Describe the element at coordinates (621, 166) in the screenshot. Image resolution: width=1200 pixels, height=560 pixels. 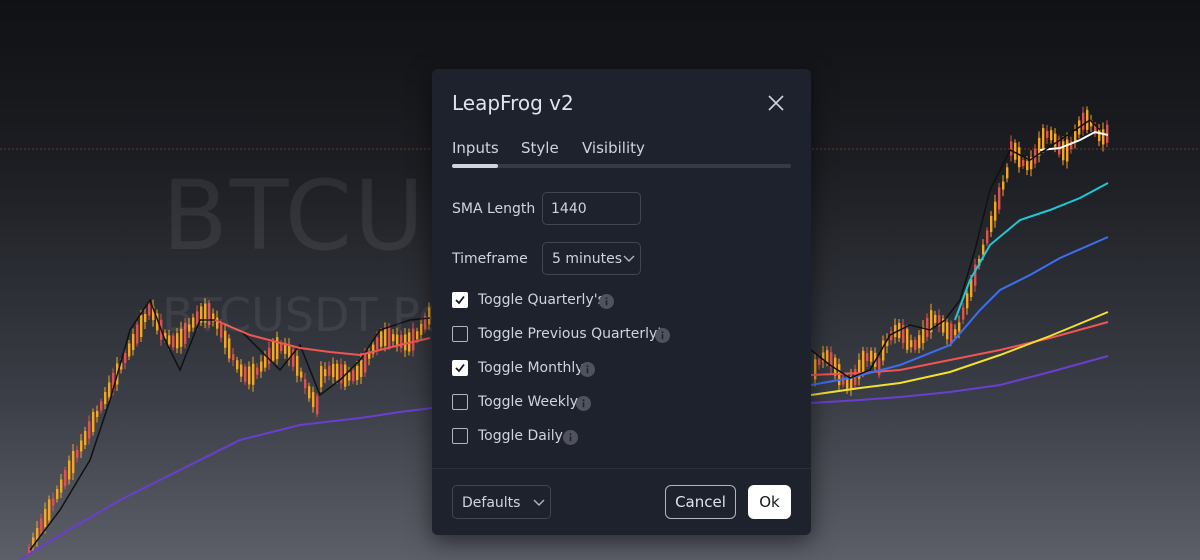
I see `tab-track` at that location.